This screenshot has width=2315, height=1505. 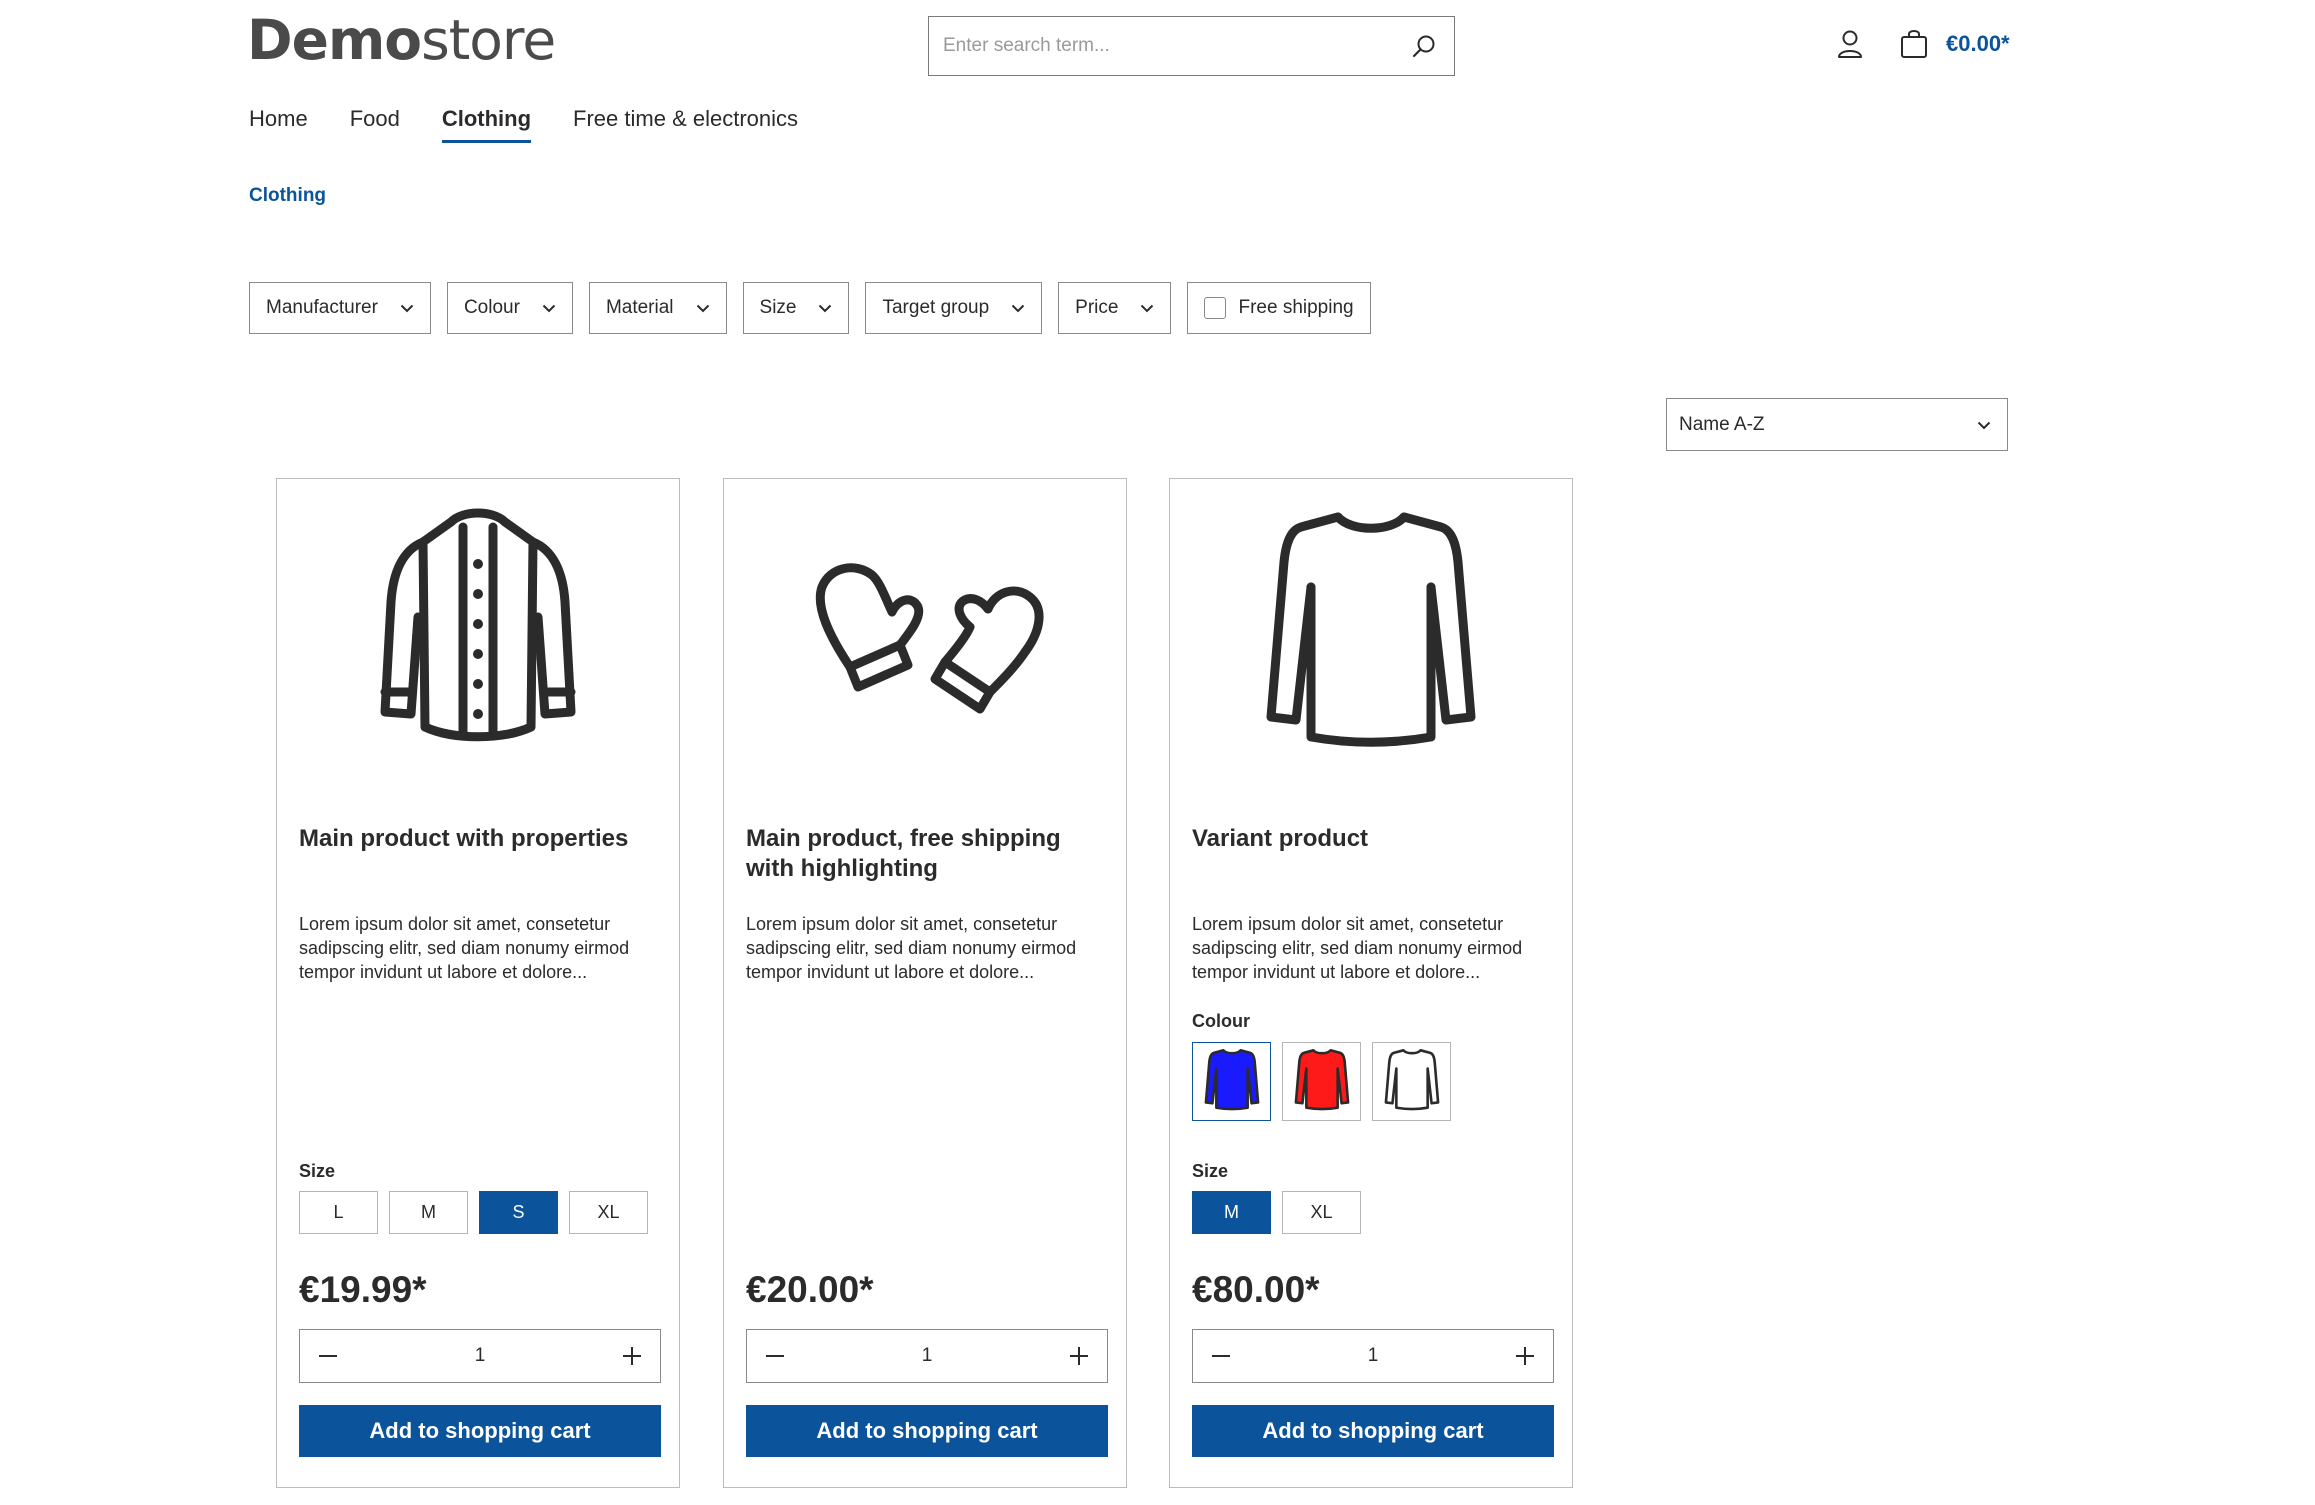 I want to click on filter-free-shipping: Free shipping, so click(x=1279, y=308).